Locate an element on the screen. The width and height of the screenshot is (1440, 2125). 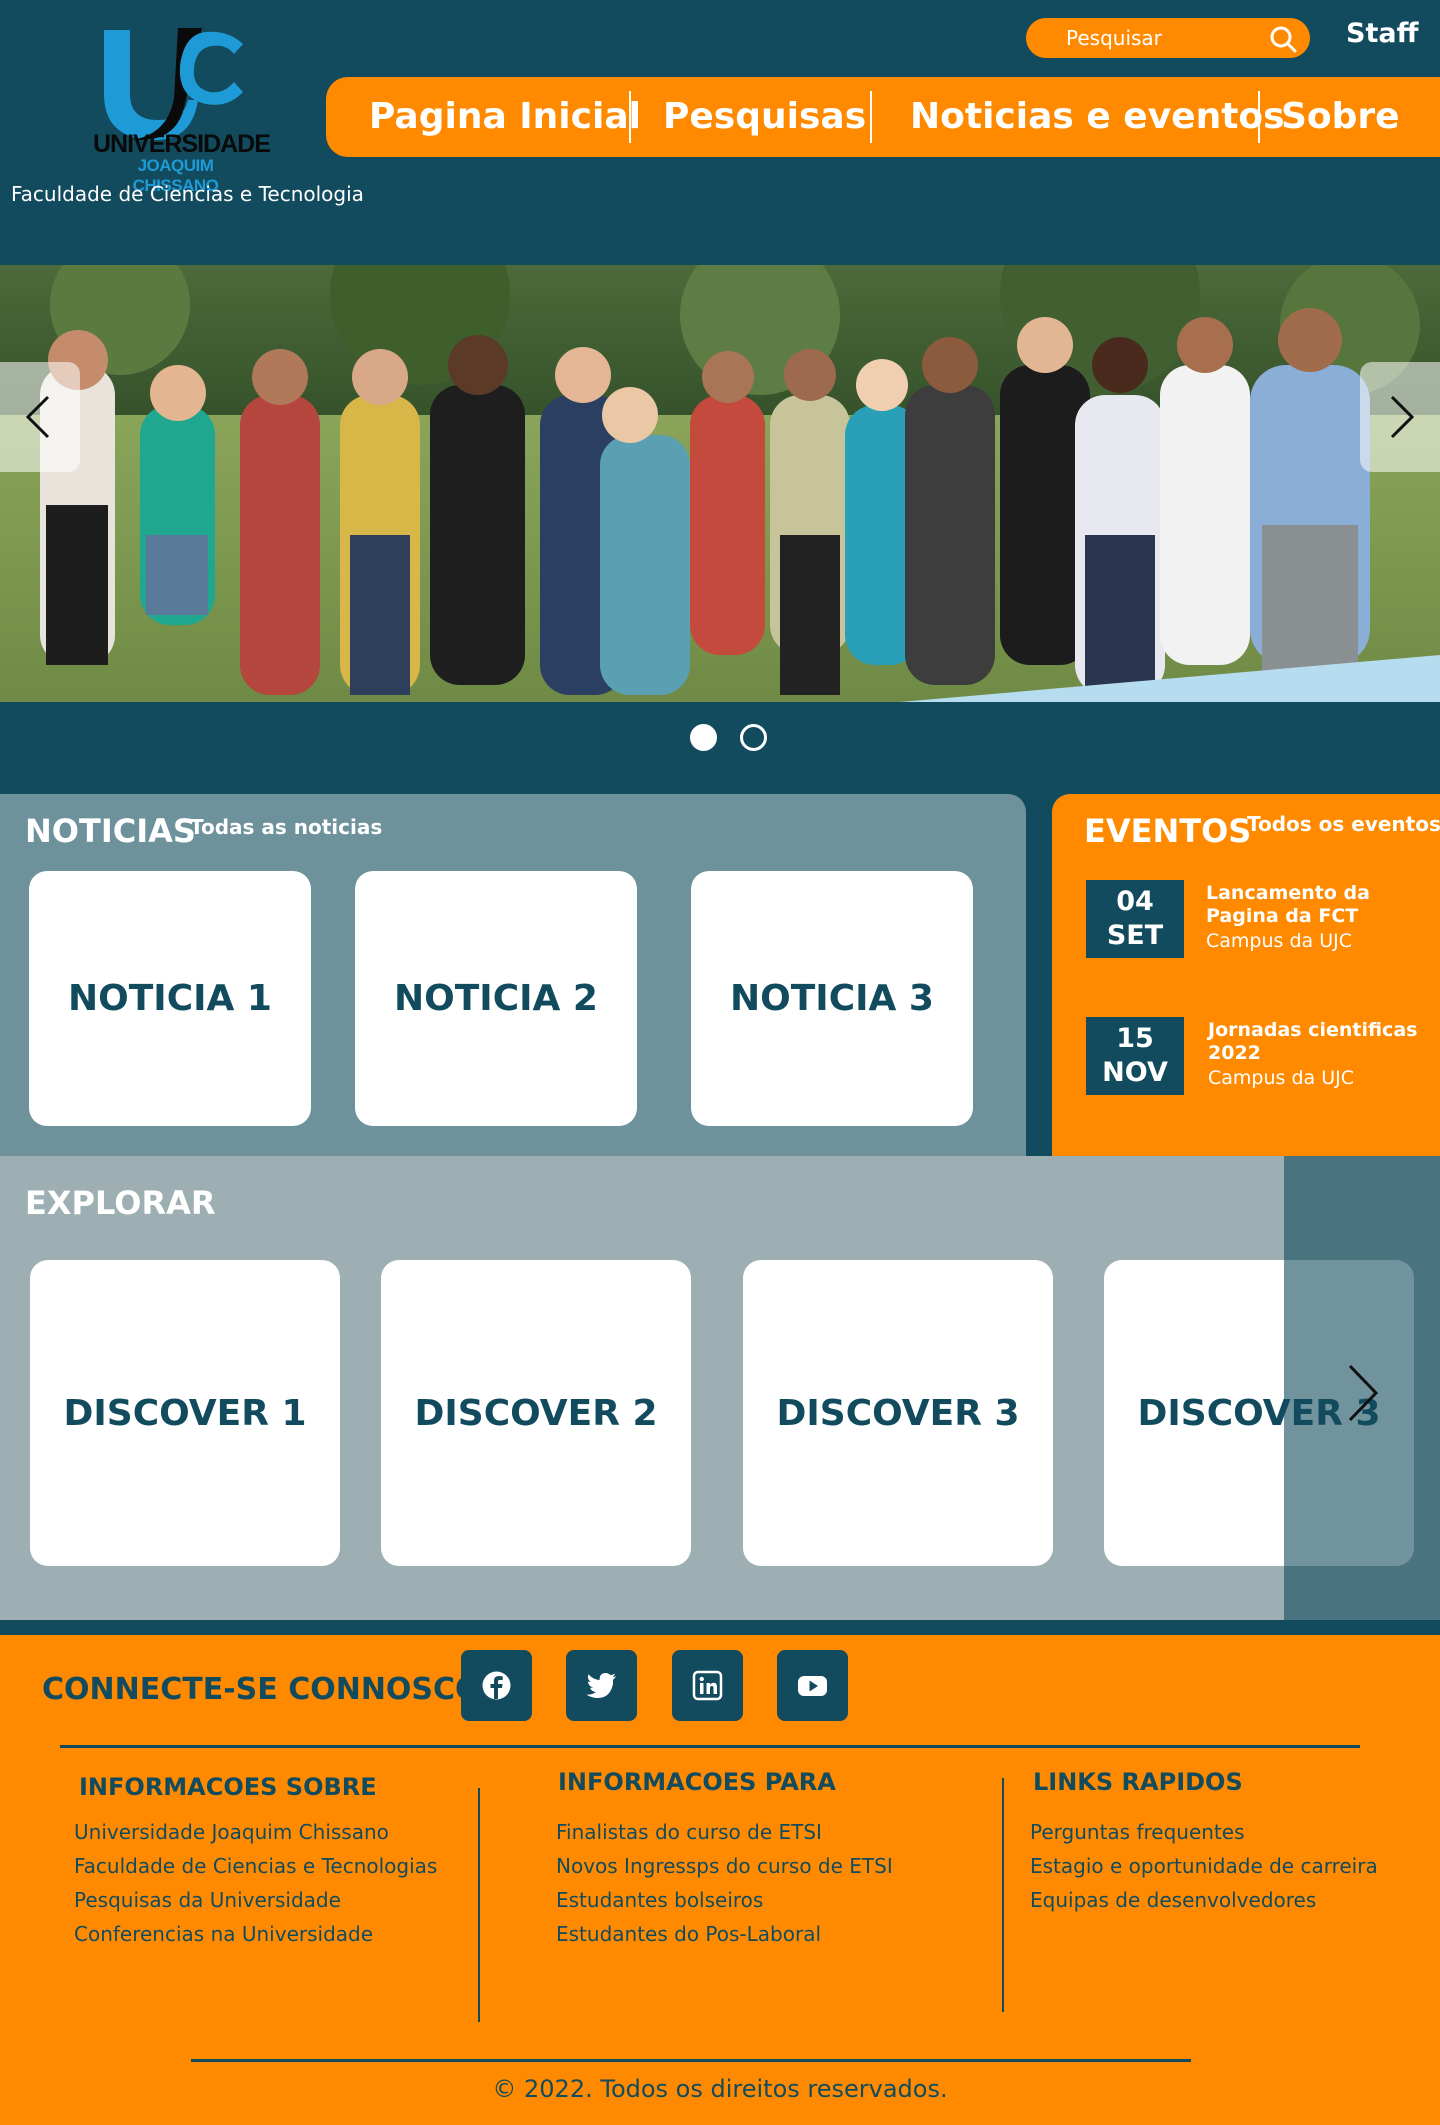
event-month: SET is located at coordinates (1135, 935).